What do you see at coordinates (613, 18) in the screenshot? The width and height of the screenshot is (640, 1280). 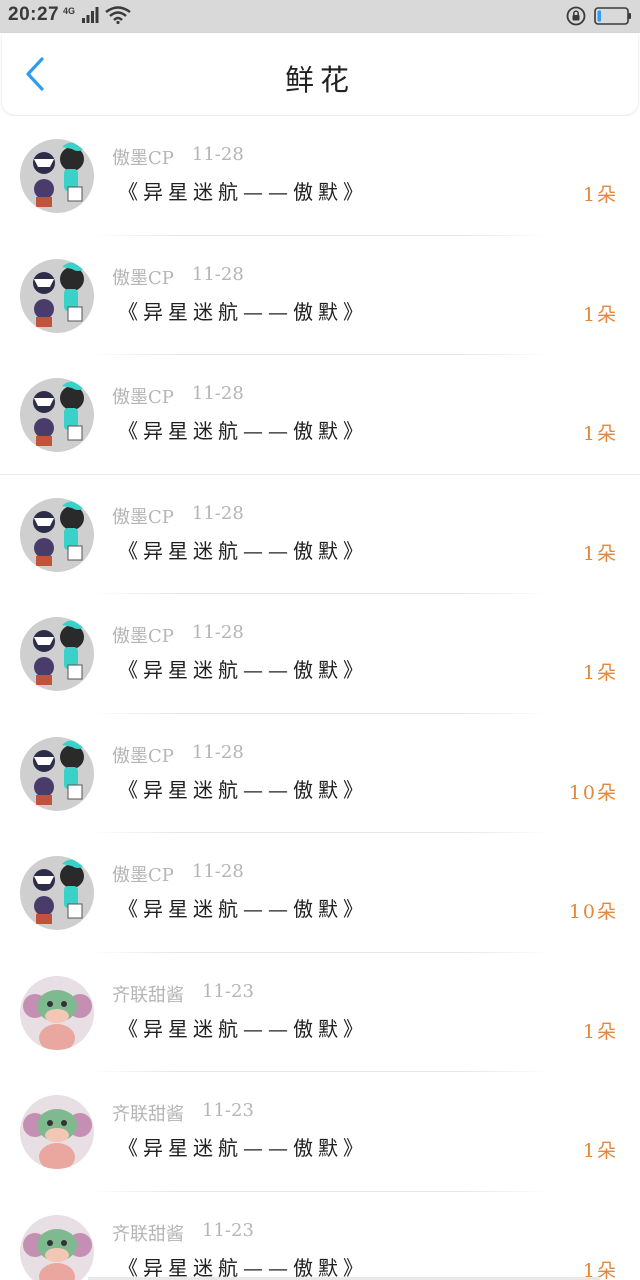 I see `battery-icon` at bounding box center [613, 18].